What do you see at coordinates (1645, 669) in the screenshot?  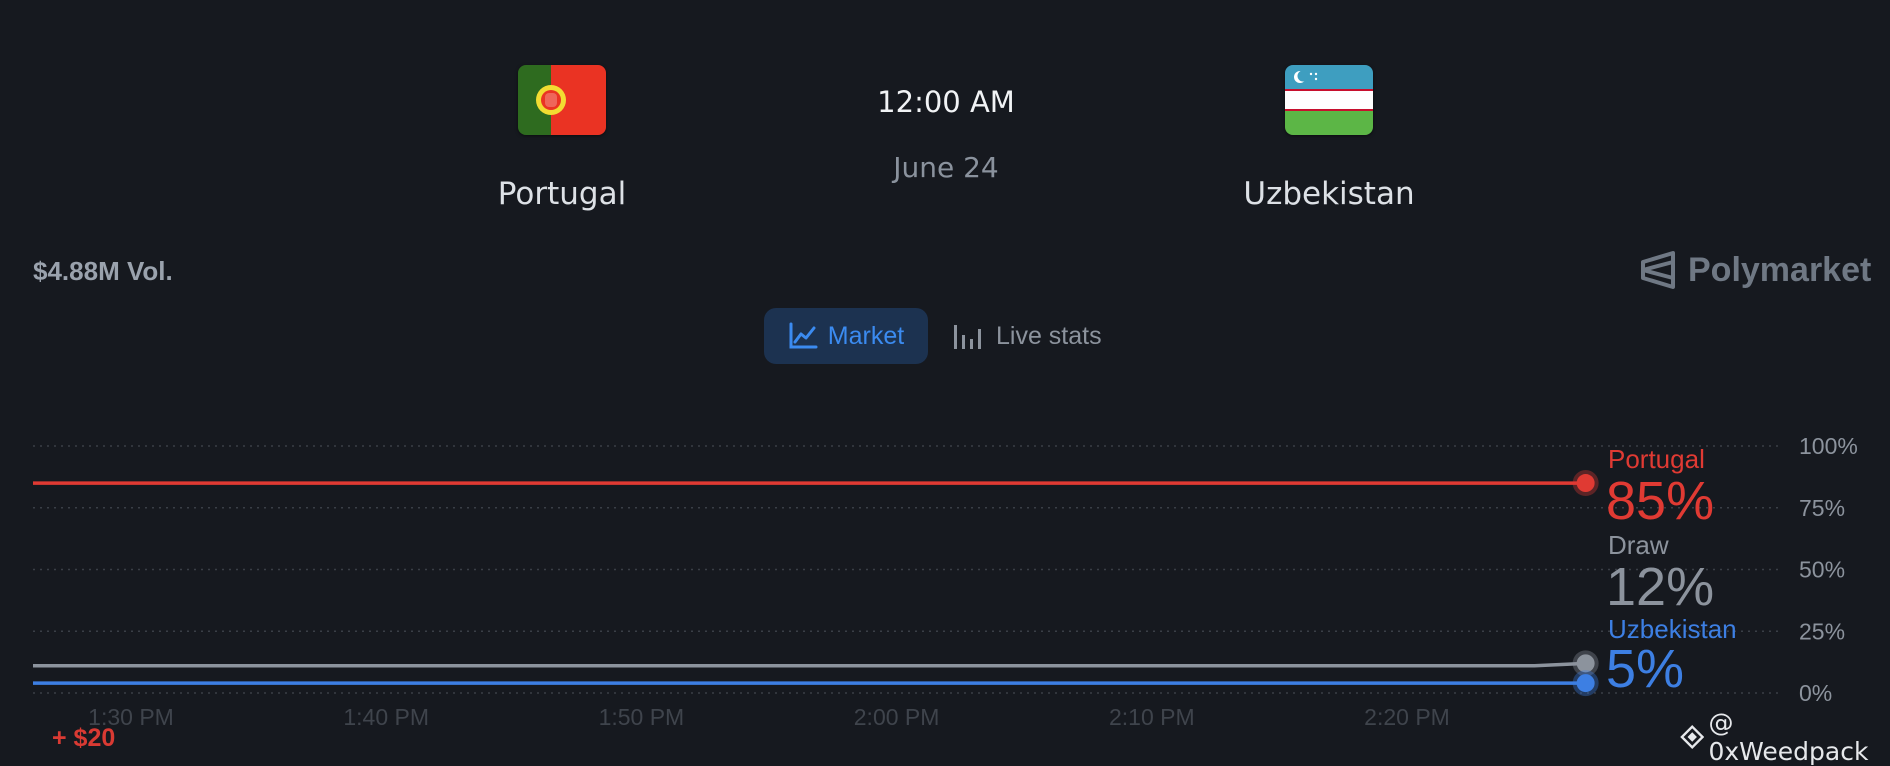 I see `outcome-uzbekistan-pct: 5%` at bounding box center [1645, 669].